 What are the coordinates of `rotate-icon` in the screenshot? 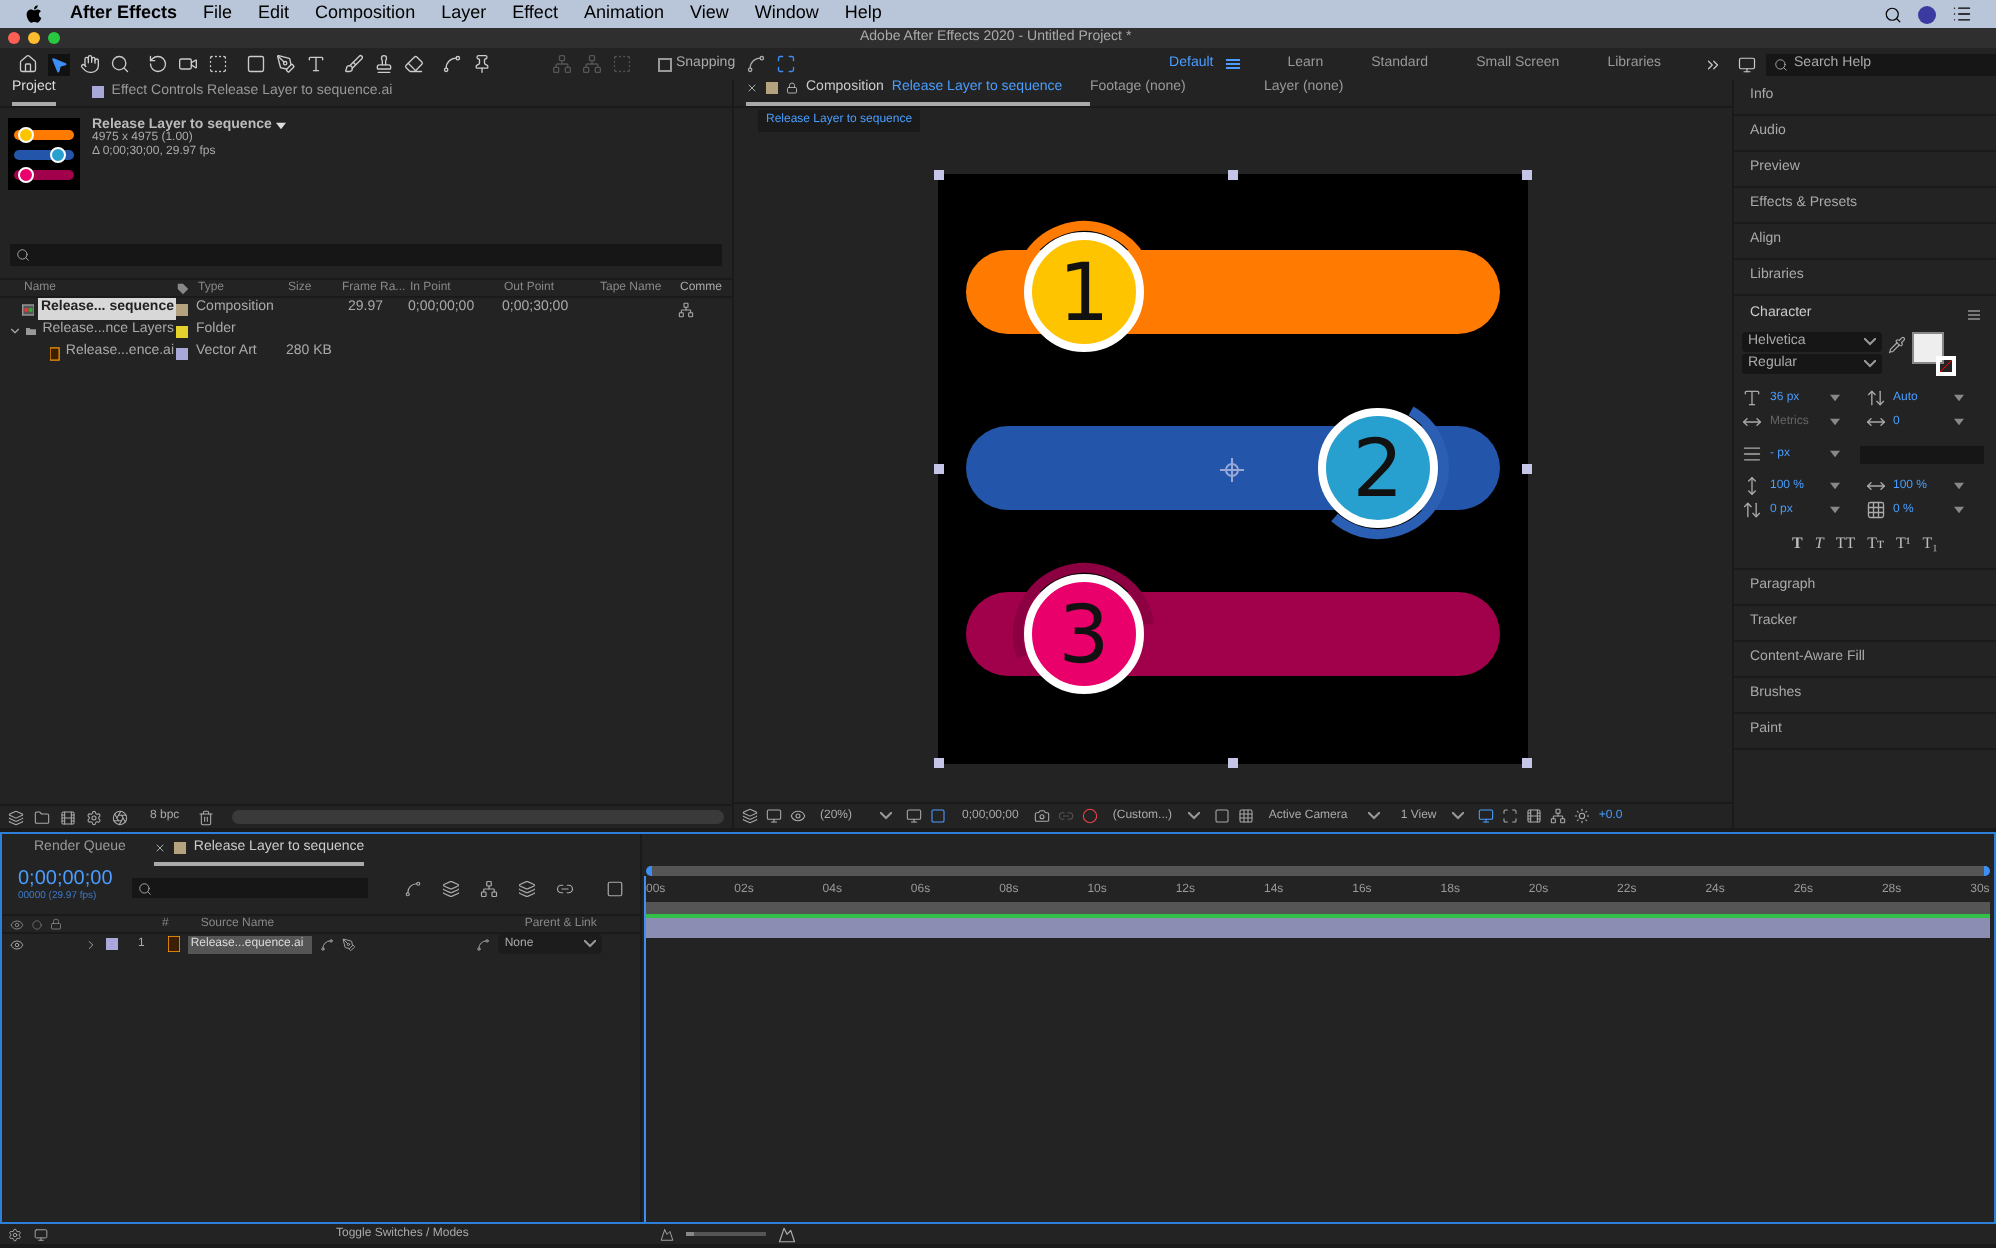 It's located at (158, 64).